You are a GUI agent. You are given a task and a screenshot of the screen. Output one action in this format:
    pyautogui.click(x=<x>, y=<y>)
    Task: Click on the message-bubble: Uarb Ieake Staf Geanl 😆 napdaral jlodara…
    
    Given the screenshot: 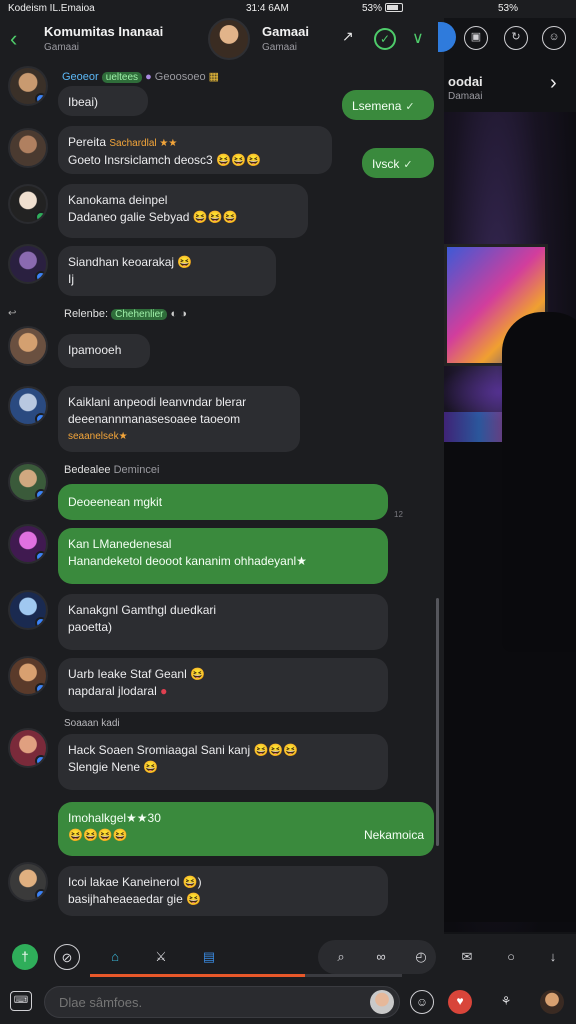 What is the action you would take?
    pyautogui.click(x=223, y=685)
    